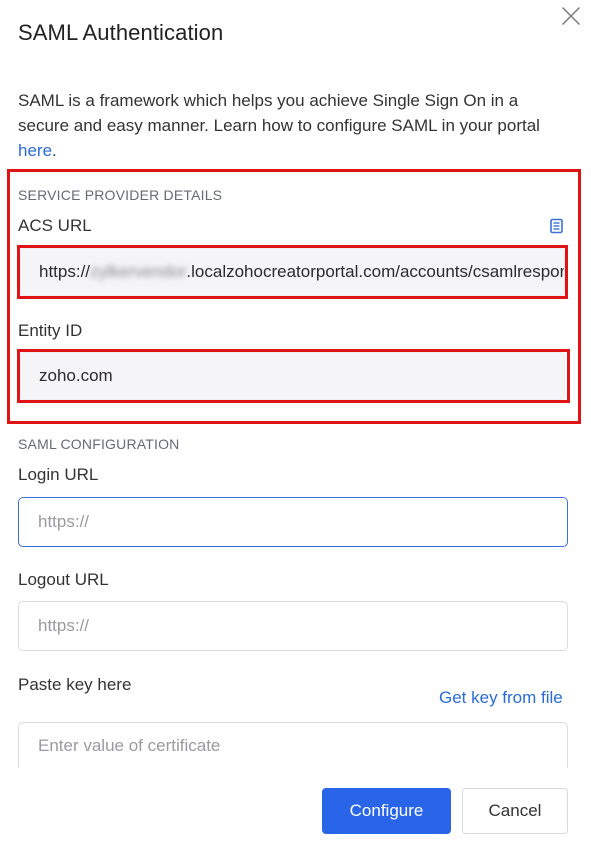  What do you see at coordinates (35, 150) in the screenshot?
I see `help-link: here` at bounding box center [35, 150].